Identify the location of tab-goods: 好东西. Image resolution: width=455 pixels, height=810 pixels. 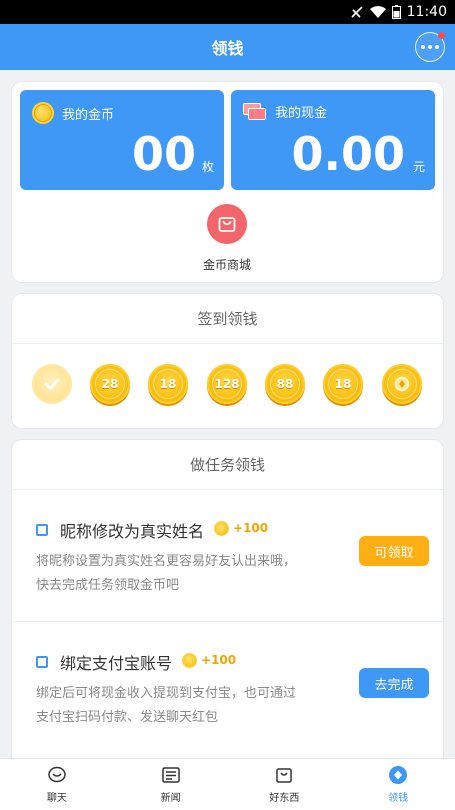
(285, 784).